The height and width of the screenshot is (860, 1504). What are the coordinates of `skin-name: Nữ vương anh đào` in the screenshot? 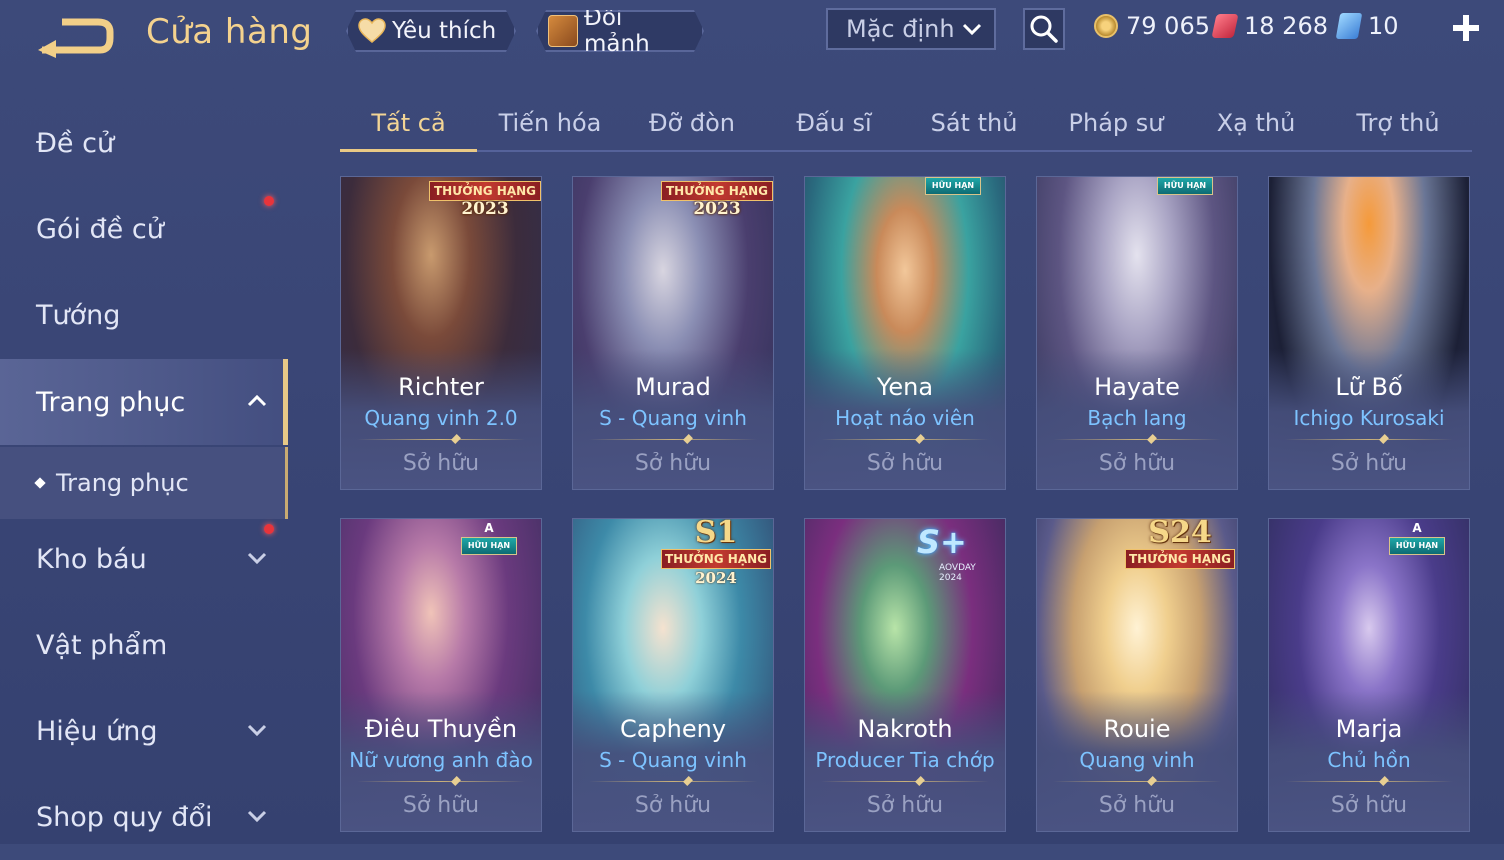 It's located at (441, 760).